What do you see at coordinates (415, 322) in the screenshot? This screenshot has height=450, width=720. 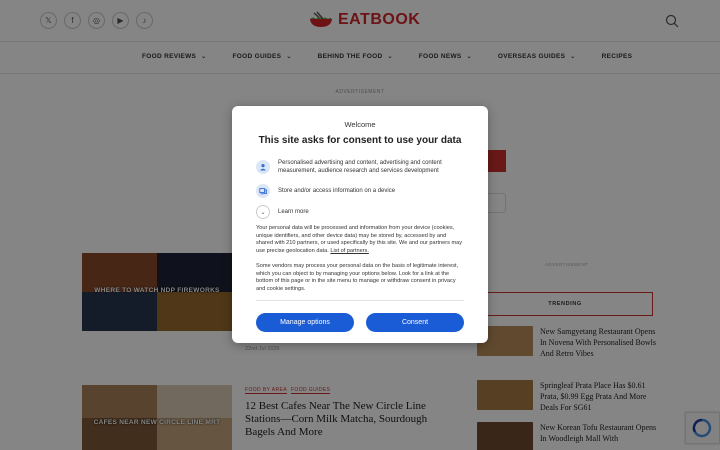 I see `consent-button: Consent` at bounding box center [415, 322].